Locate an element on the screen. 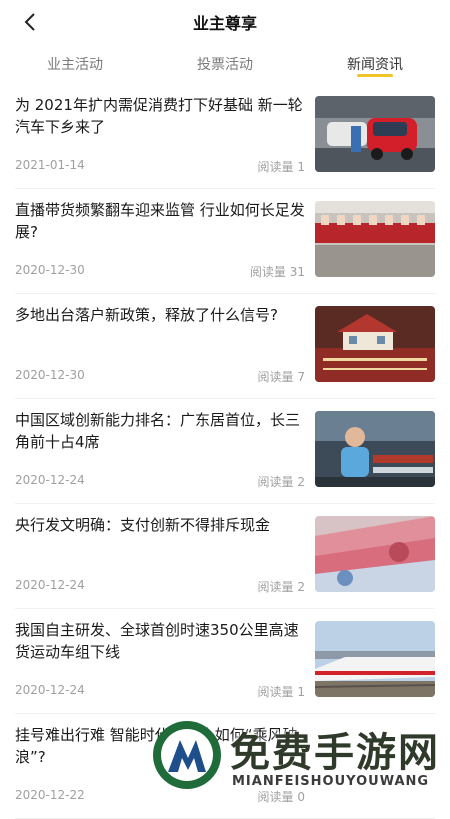 This screenshot has height=819, width=450. cash-image is located at coordinates (375, 554).